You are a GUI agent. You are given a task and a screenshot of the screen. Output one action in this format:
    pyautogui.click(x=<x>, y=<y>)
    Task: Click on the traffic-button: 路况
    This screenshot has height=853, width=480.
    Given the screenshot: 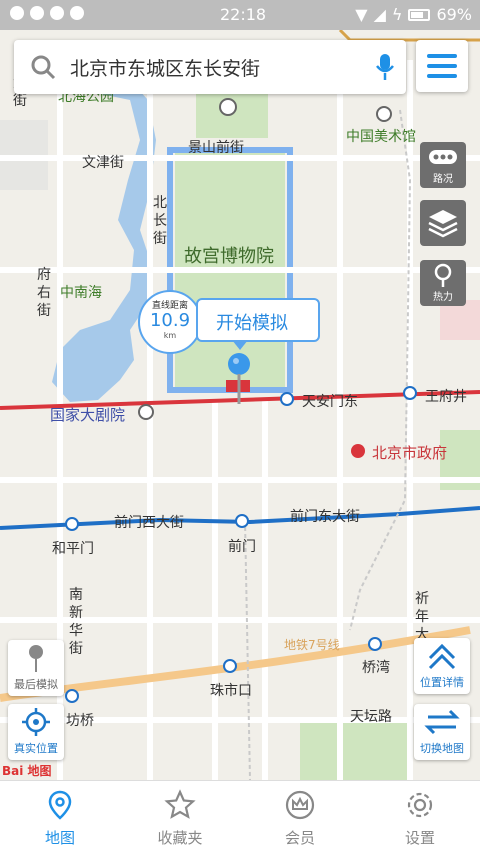 What is the action you would take?
    pyautogui.click(x=443, y=165)
    